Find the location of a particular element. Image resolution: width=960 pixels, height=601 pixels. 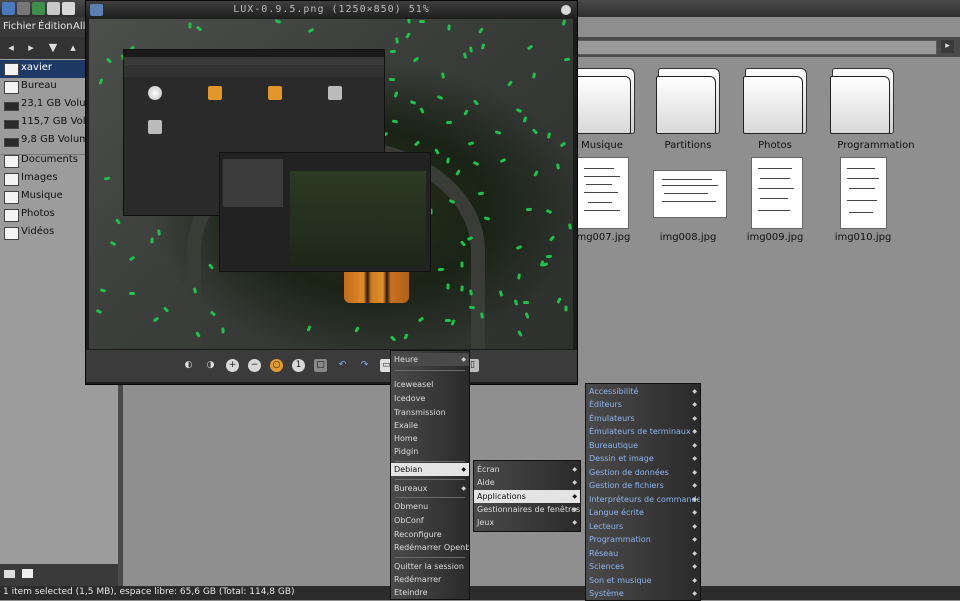

menu-item-pidgin: Pidgin is located at coordinates (430, 451).